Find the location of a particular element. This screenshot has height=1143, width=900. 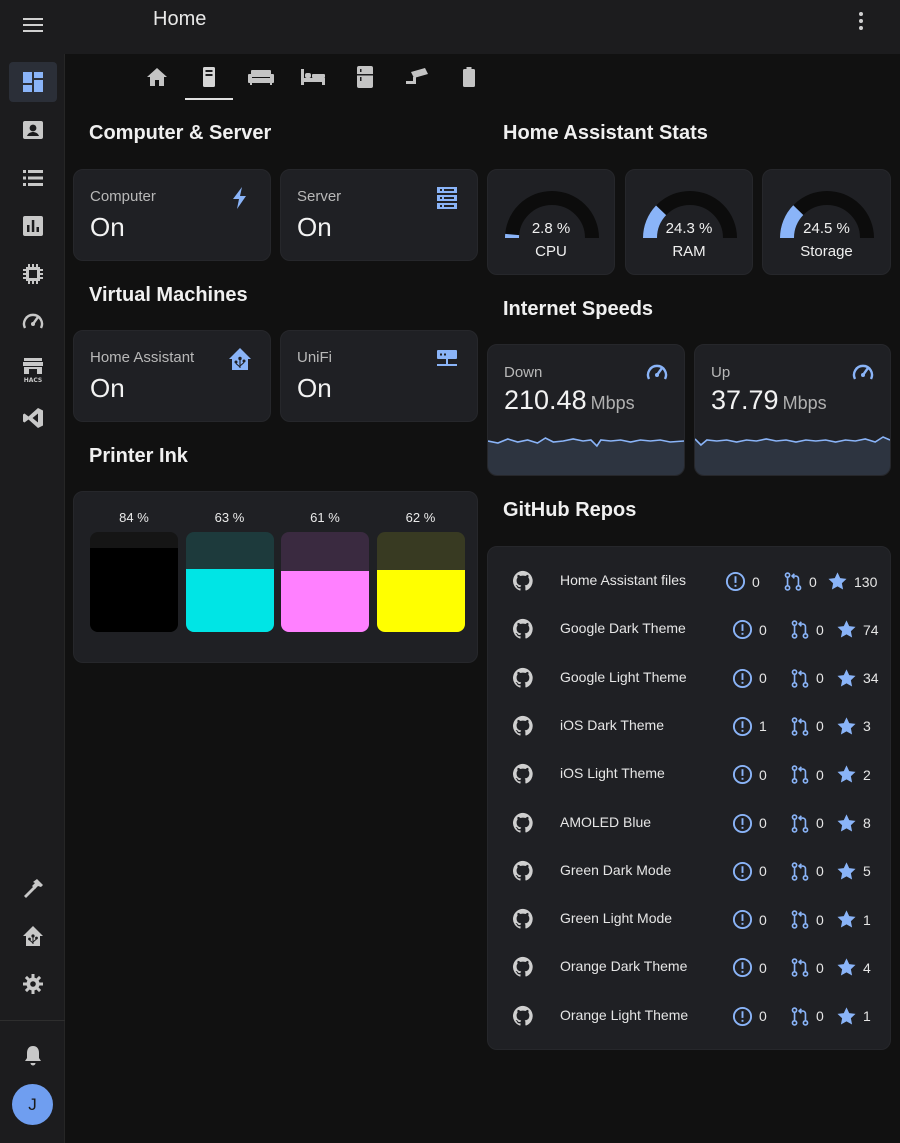

repo-row: iOS Dark Theme 1 0 3 is located at coordinates (689, 727).